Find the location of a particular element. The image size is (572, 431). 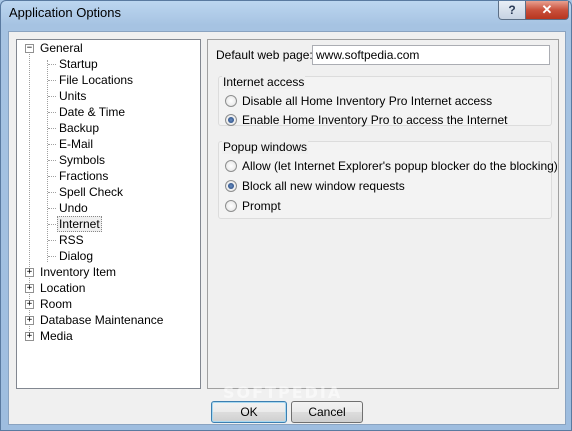

tree-item-label: Dialog is located at coordinates (76, 256).